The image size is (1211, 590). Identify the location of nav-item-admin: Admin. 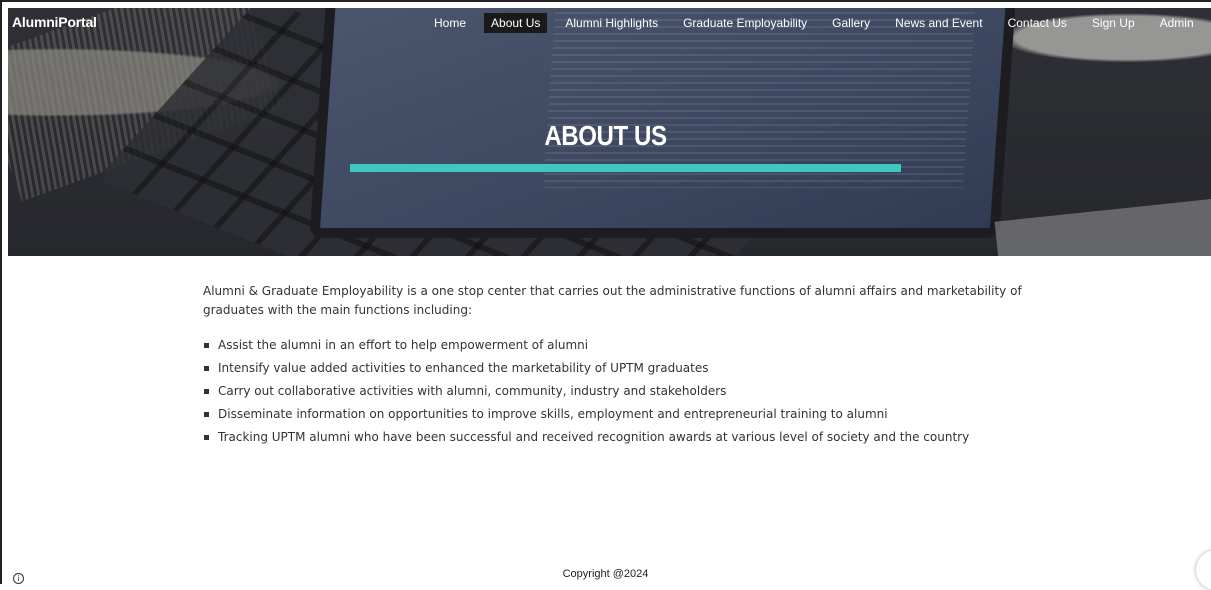
(1177, 23).